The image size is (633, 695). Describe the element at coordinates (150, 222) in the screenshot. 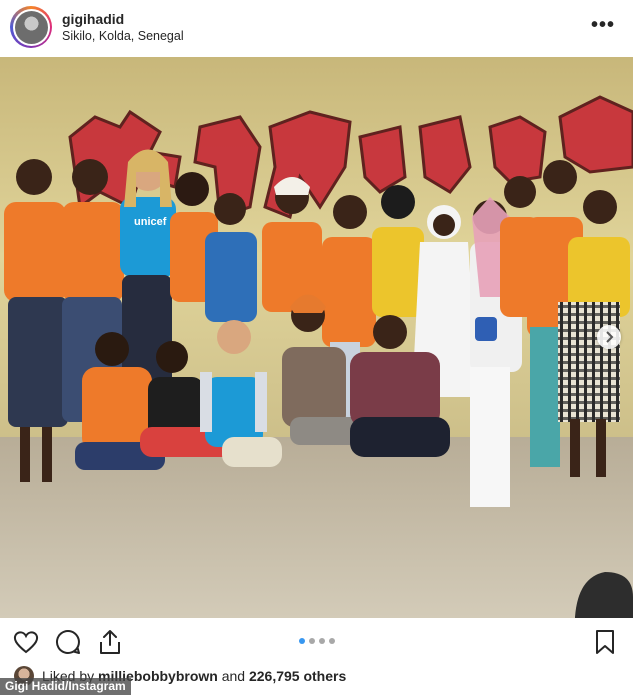

I see `unicef-shirt-logo: unicef` at that location.